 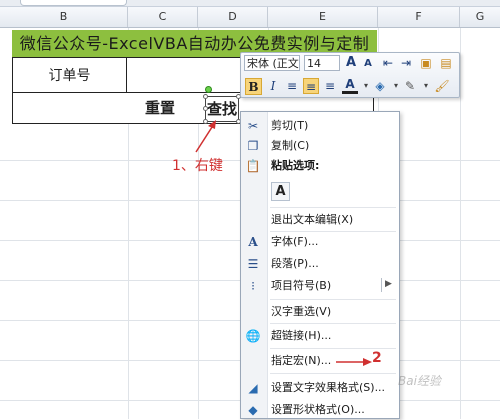 I want to click on submenu-divider, so click(x=381, y=285).